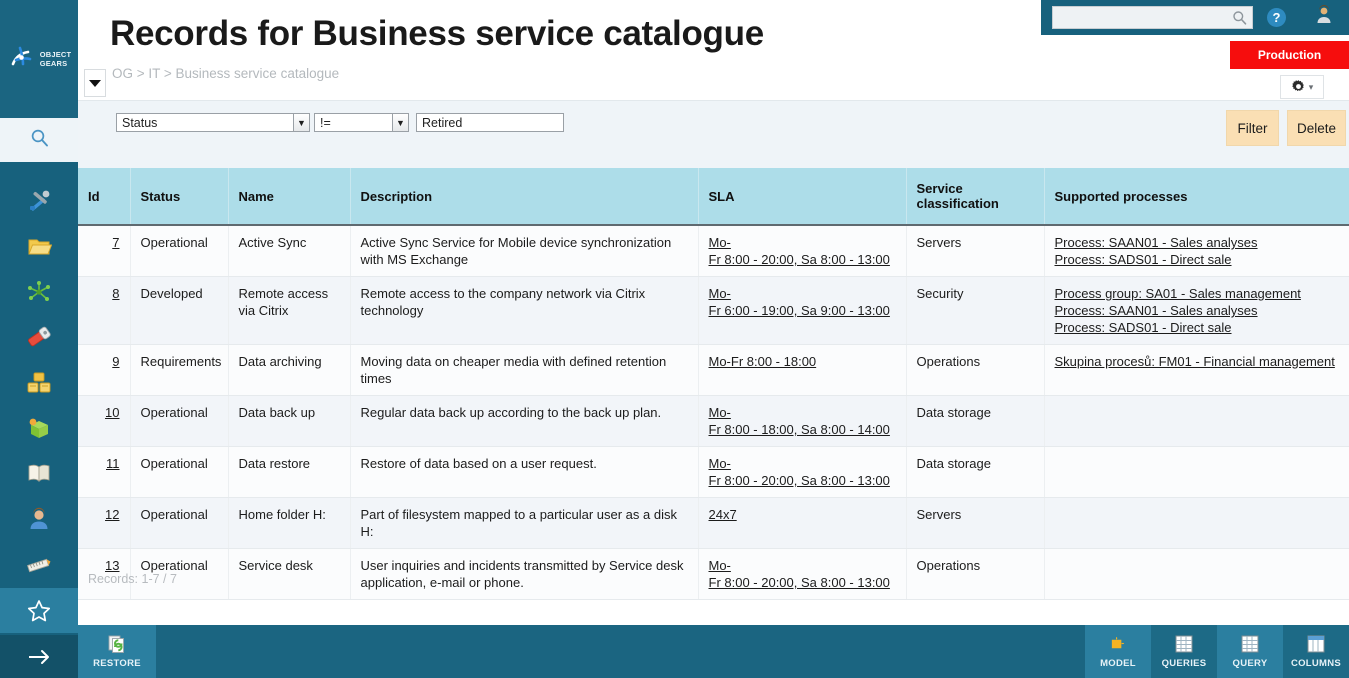 The width and height of the screenshot is (1349, 678). Describe the element at coordinates (1316, 128) in the screenshot. I see `delete-button: Delete` at that location.